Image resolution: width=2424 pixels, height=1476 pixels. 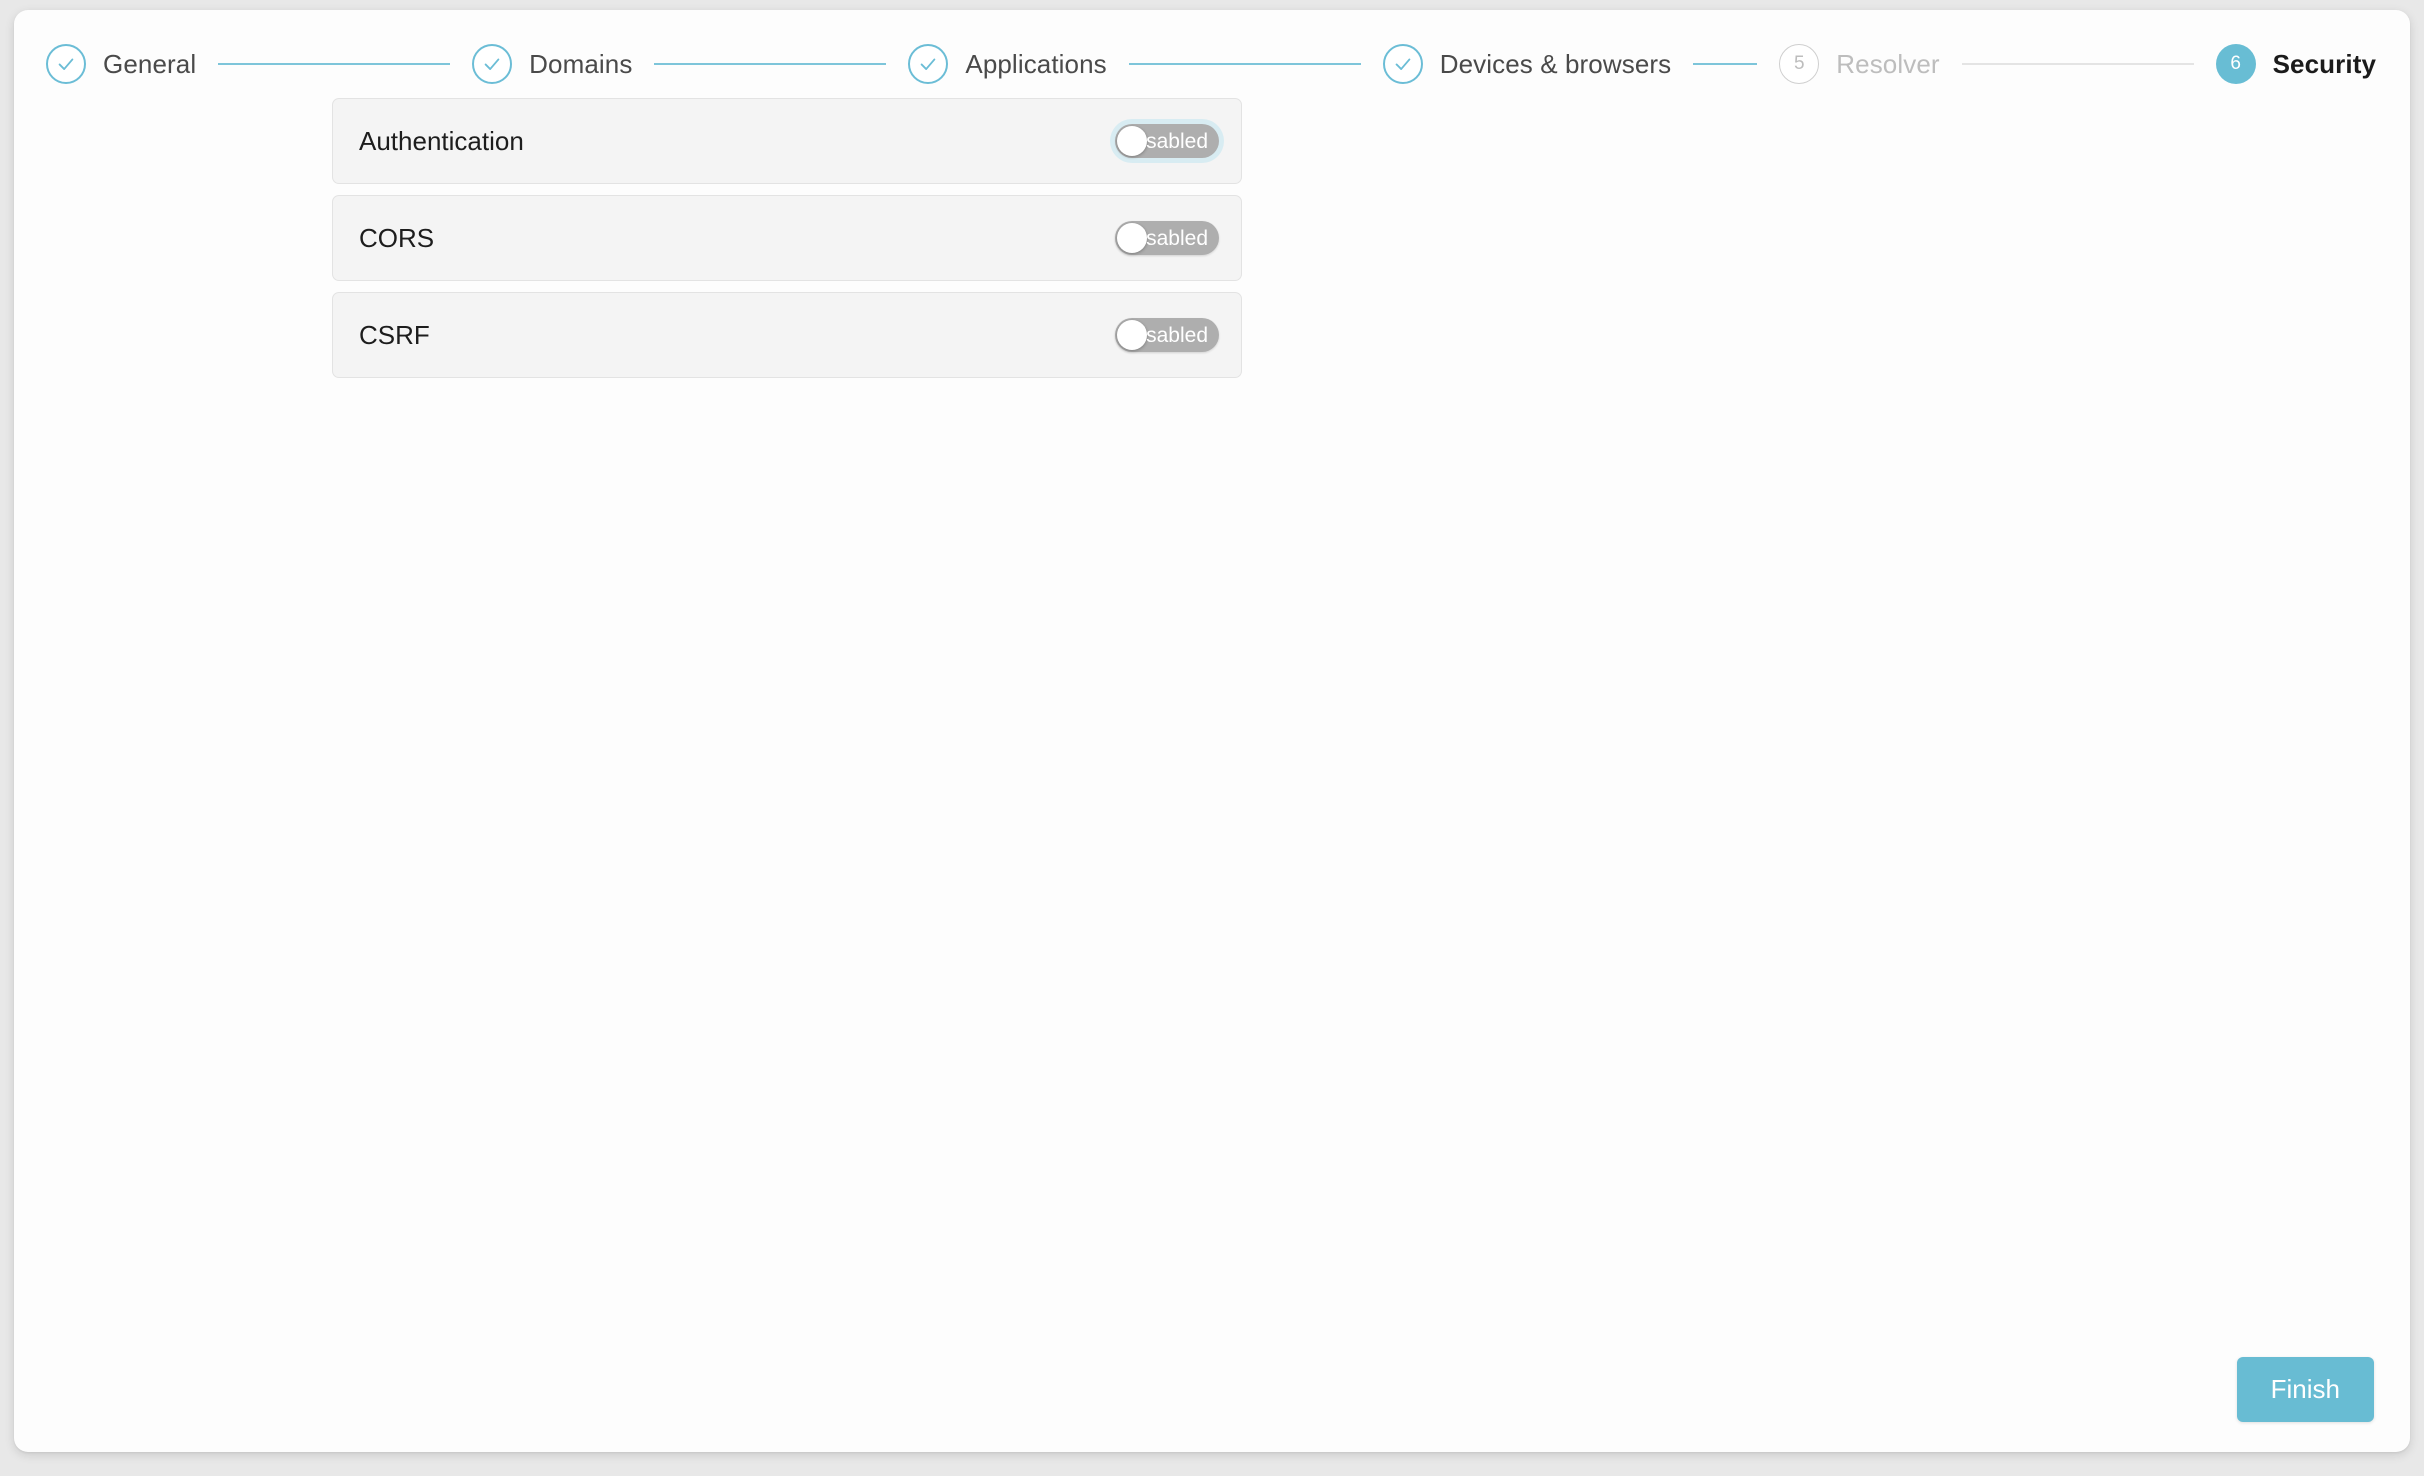 What do you see at coordinates (2324, 63) in the screenshot?
I see `step-security-label: Security` at bounding box center [2324, 63].